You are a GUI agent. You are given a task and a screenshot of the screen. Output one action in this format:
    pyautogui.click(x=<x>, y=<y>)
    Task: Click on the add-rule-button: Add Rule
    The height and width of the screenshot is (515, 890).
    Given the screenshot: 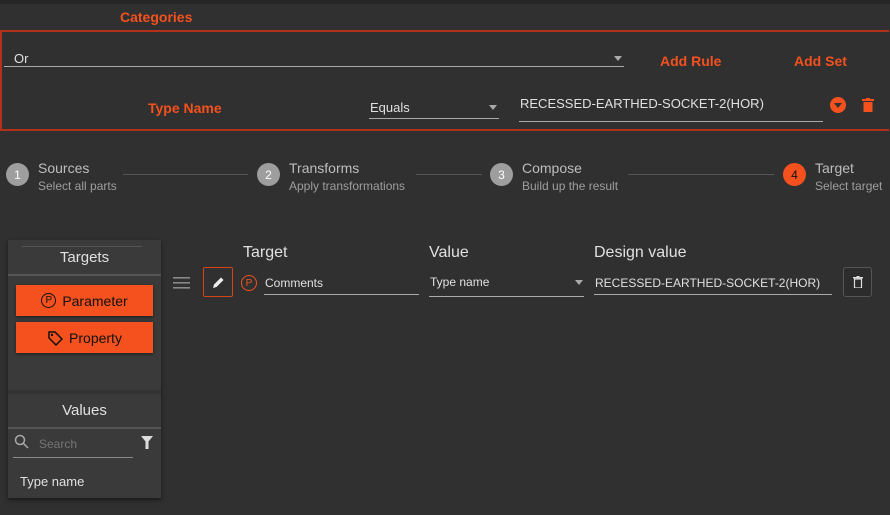 What is the action you would take?
    pyautogui.click(x=690, y=61)
    